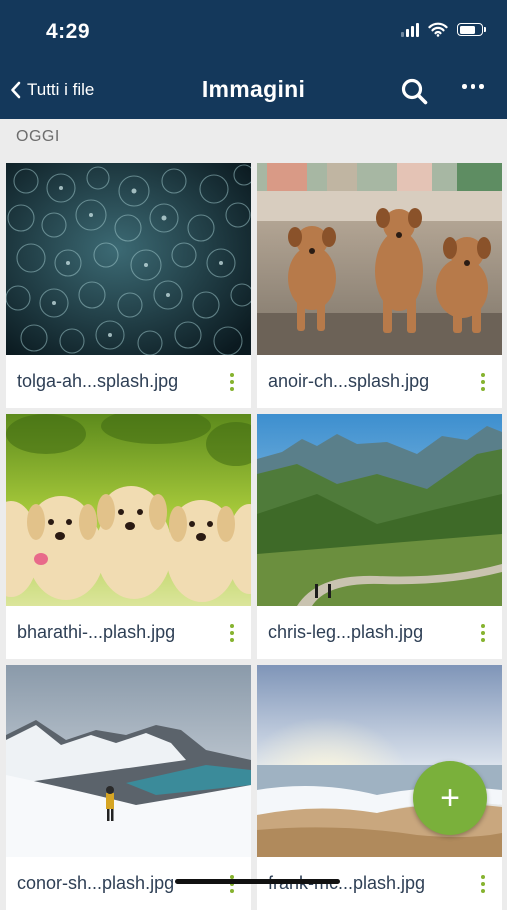  What do you see at coordinates (96, 883) in the screenshot?
I see `file-name: conor-sh...plash.jpg` at bounding box center [96, 883].